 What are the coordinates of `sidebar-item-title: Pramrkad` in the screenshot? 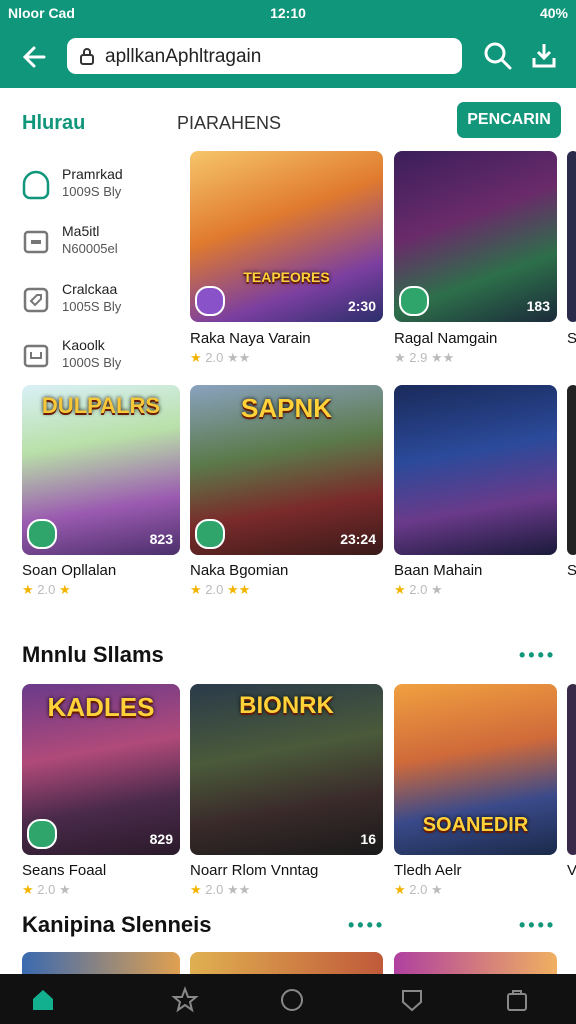 It's located at (92, 174).